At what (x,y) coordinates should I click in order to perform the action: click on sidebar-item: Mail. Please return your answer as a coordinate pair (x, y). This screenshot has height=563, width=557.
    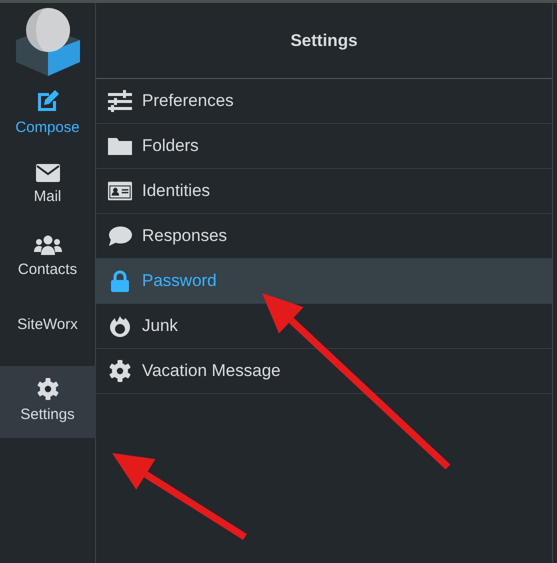
    Looking at the image, I should click on (48, 186).